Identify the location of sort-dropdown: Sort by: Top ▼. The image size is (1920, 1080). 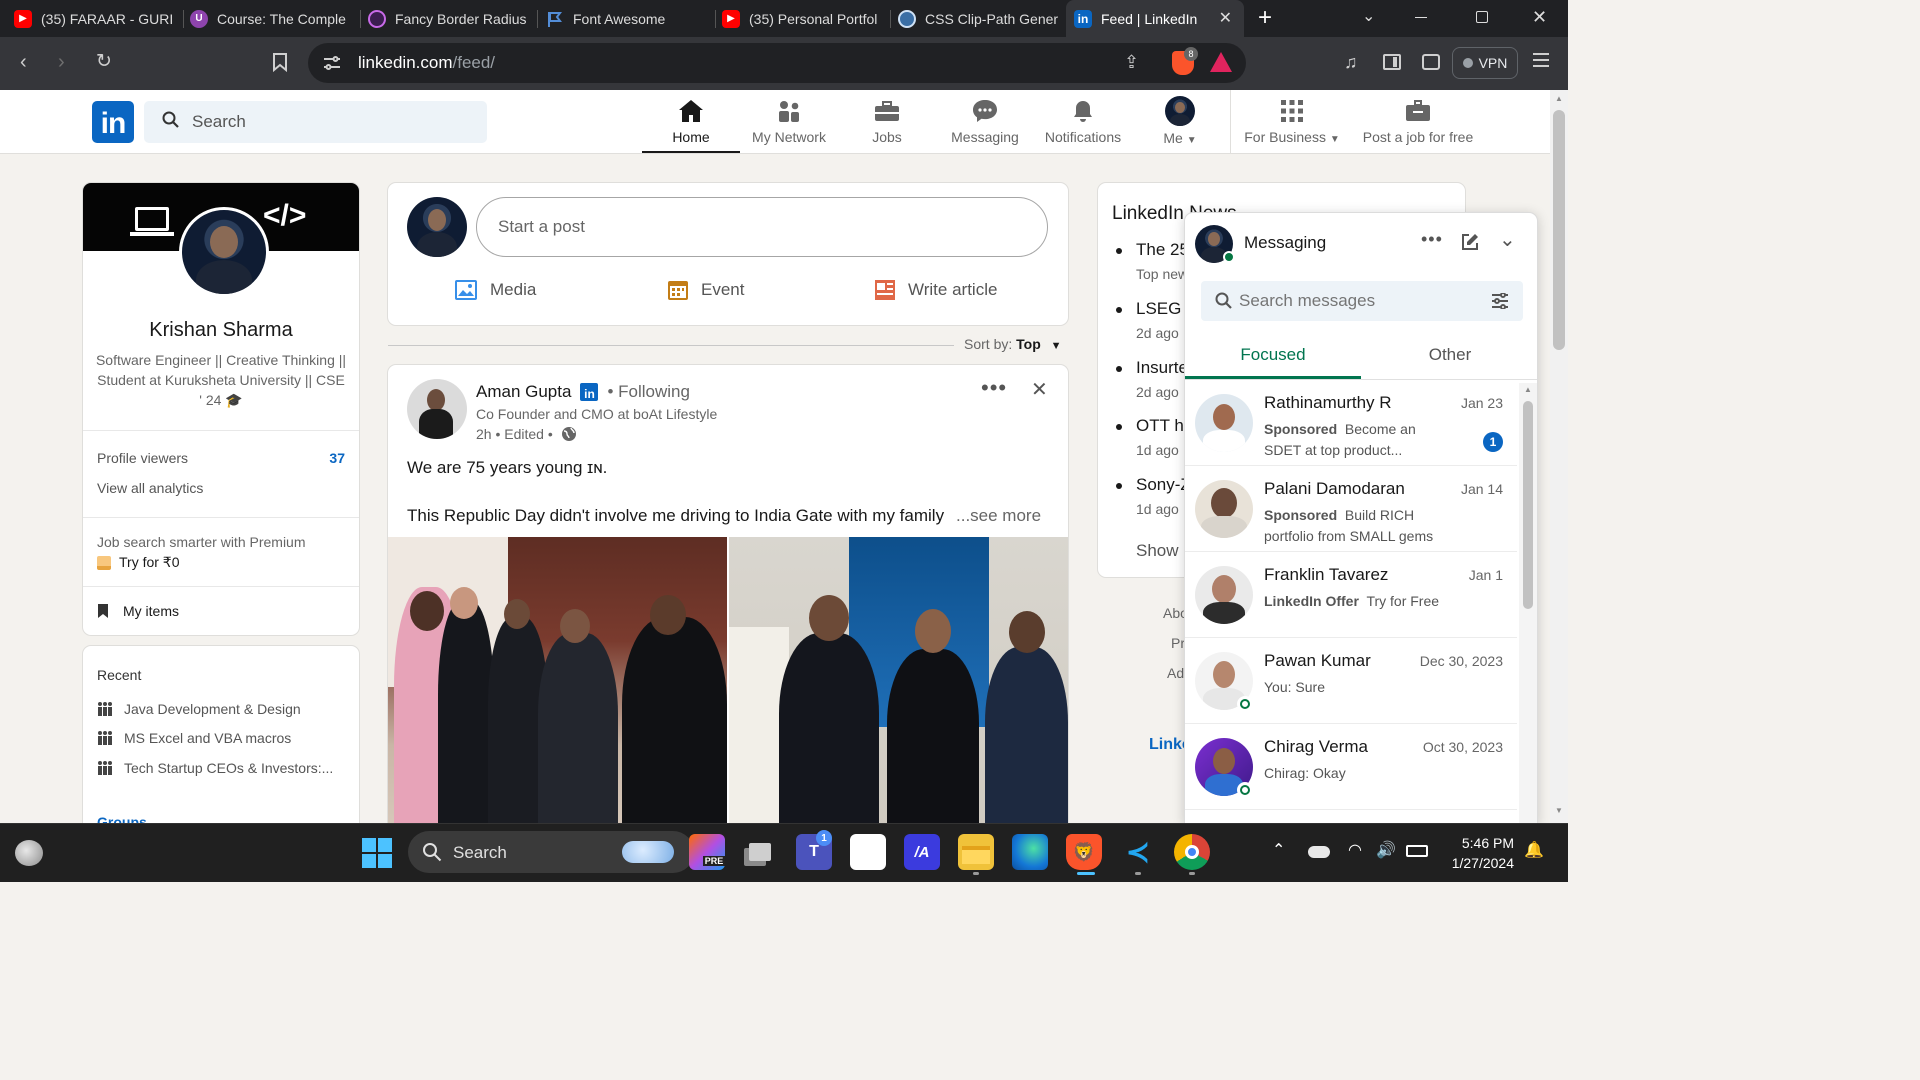
(1013, 344).